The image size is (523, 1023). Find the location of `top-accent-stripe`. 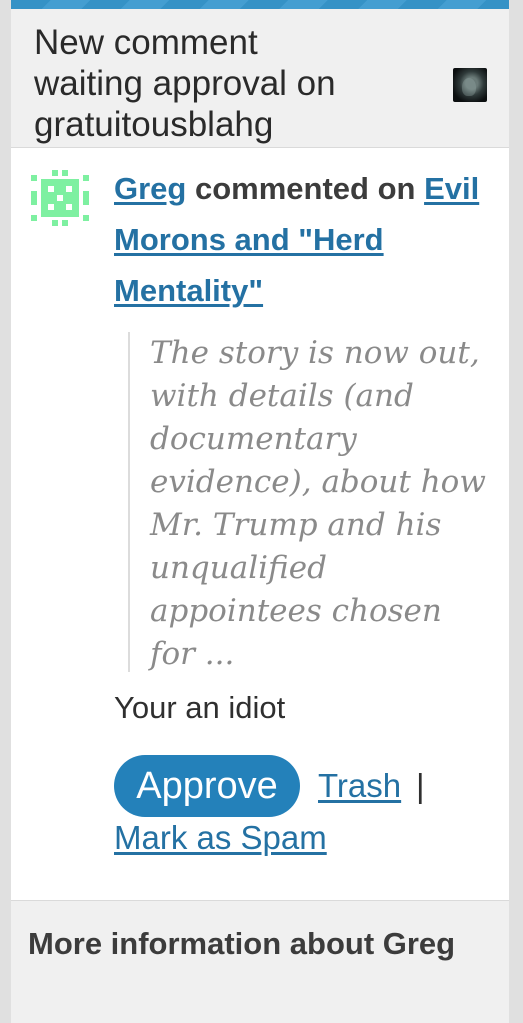

top-accent-stripe is located at coordinates (260, 4).